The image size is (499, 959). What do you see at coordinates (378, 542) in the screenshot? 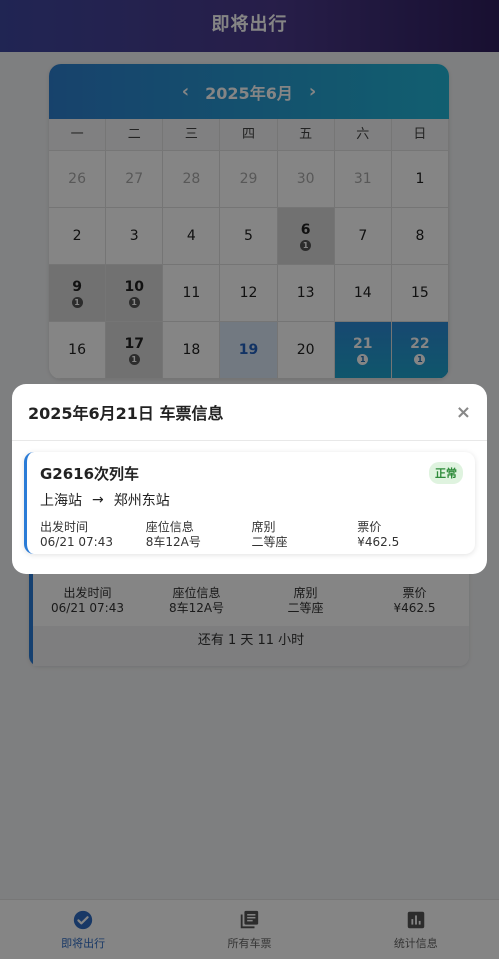
I see `info-value: ¥462.5` at bounding box center [378, 542].